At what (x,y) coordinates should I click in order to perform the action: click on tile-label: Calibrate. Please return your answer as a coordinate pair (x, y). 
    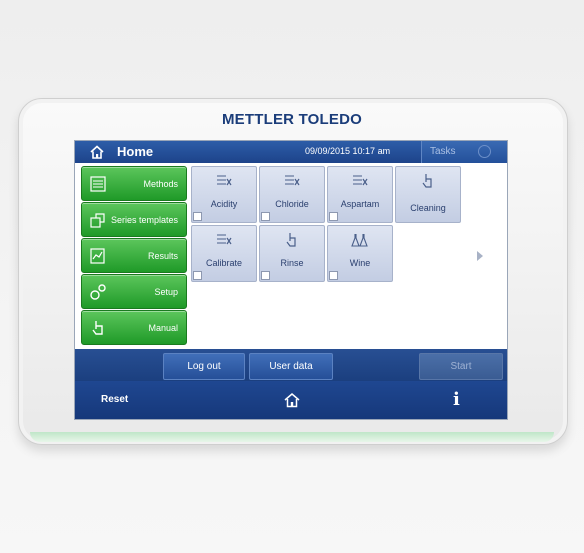
    Looking at the image, I should click on (224, 263).